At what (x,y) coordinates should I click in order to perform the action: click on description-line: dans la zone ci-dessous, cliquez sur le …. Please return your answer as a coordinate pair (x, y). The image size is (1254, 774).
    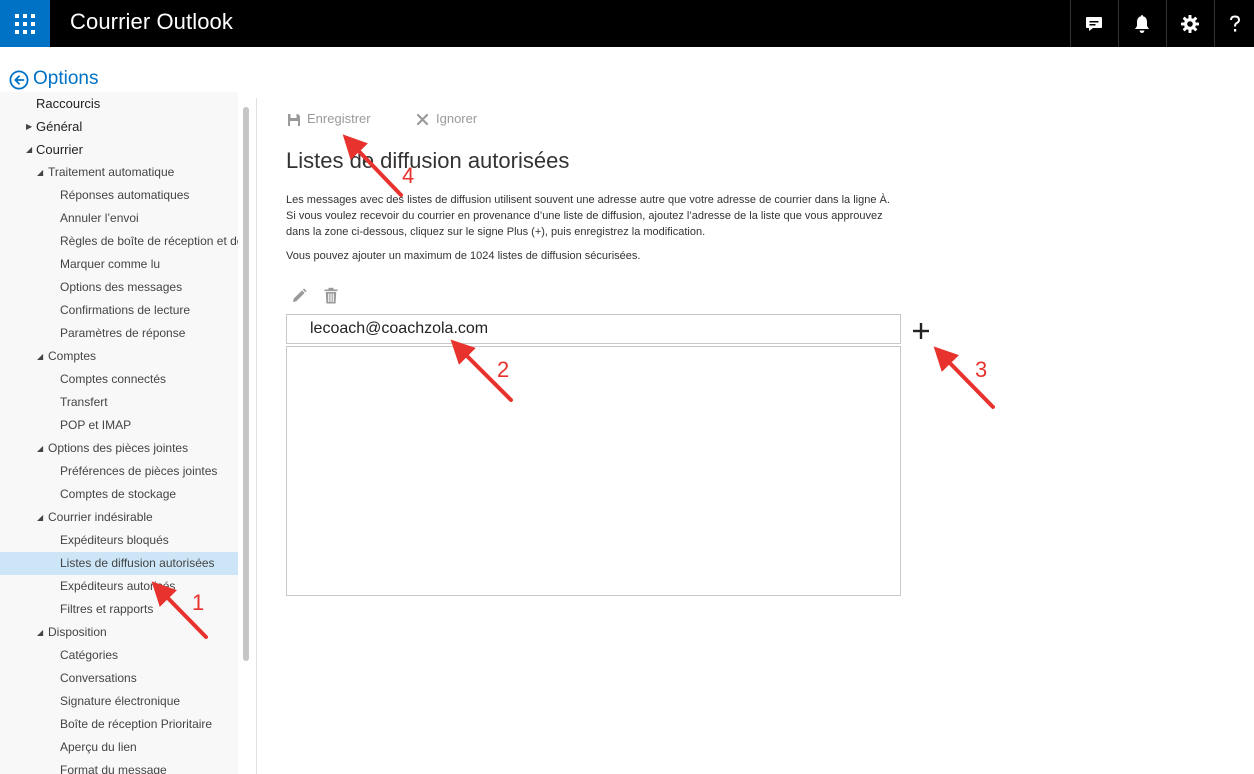
    Looking at the image, I should click on (496, 232).